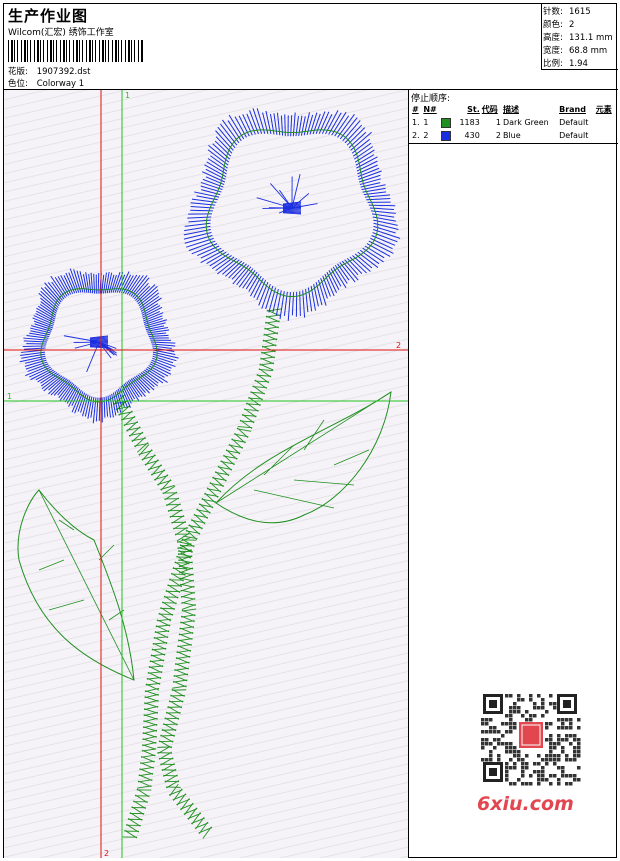  I want to click on table-row: 1. 1 1183 1 Dark Green Default, so click(513, 122).